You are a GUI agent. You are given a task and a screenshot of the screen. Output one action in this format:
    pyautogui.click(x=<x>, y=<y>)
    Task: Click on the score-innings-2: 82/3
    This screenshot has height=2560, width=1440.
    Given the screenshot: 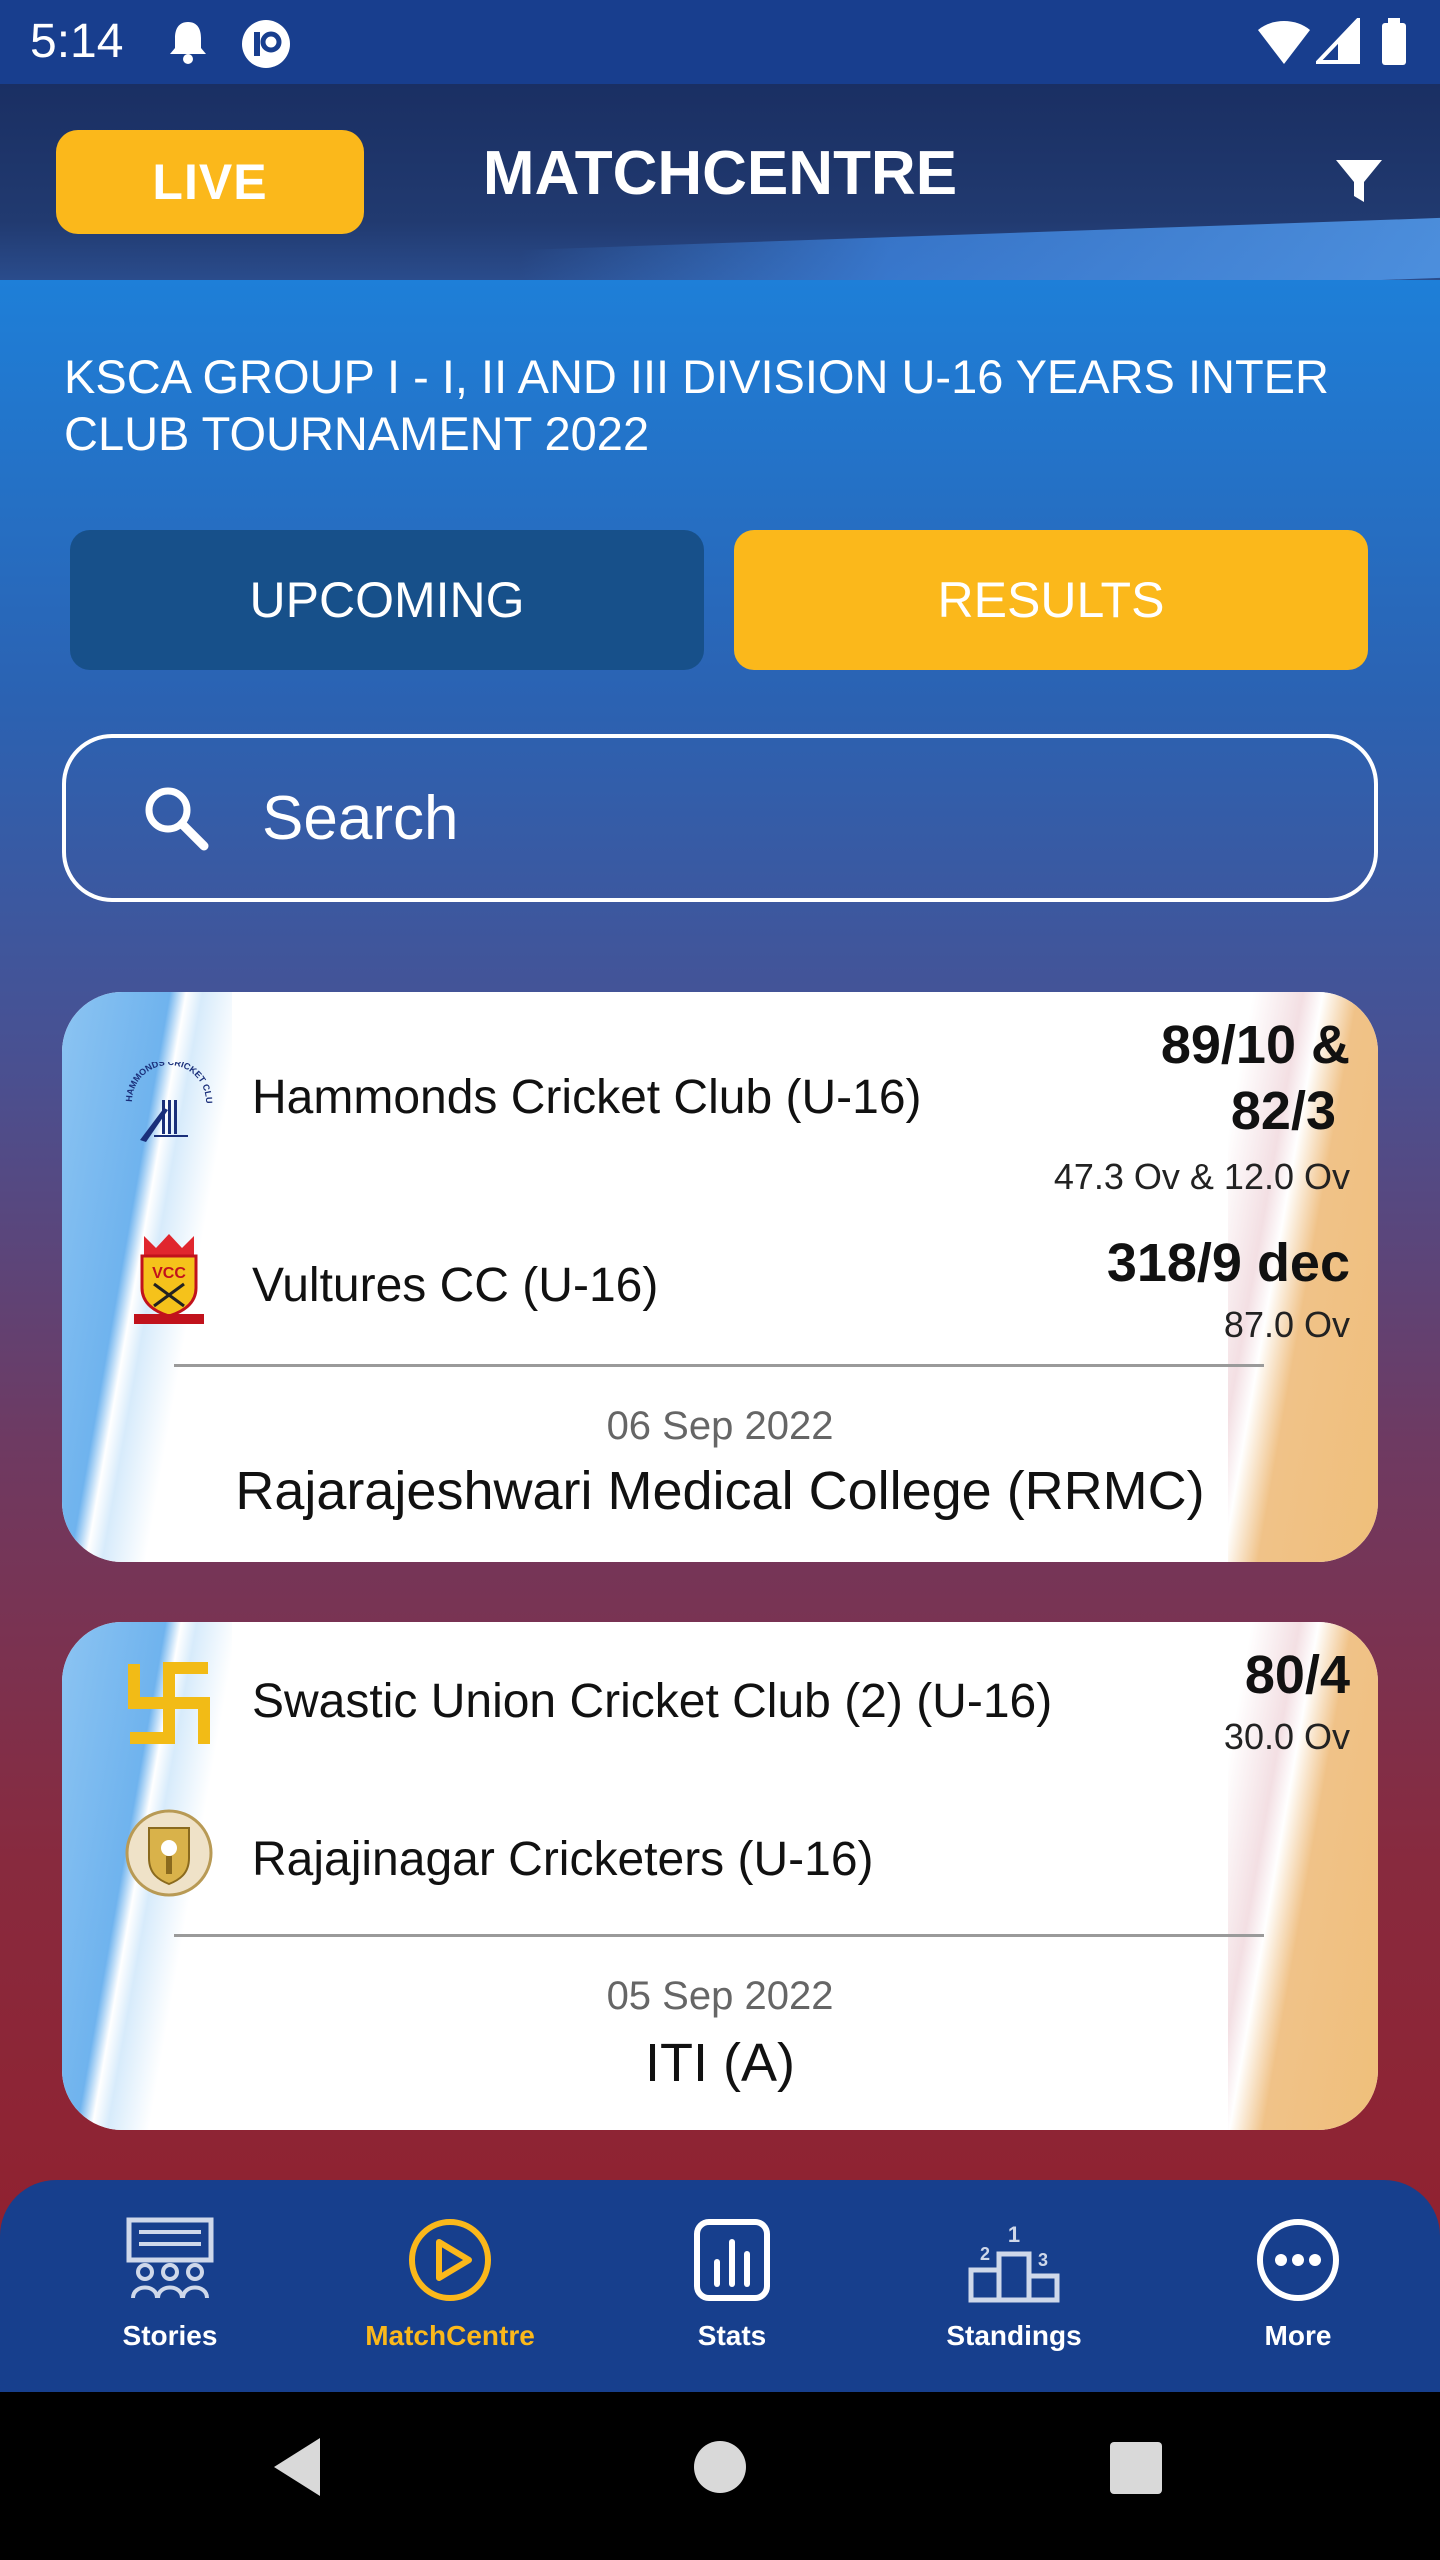 What is the action you would take?
    pyautogui.click(x=1283, y=1111)
    